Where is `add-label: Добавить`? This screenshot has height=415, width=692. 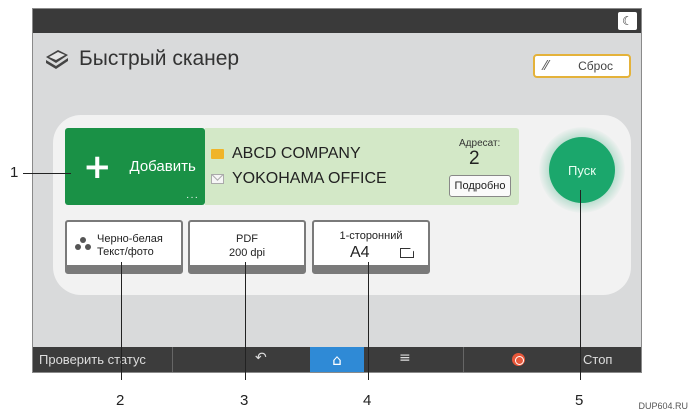
add-label: Добавить is located at coordinates (162, 166).